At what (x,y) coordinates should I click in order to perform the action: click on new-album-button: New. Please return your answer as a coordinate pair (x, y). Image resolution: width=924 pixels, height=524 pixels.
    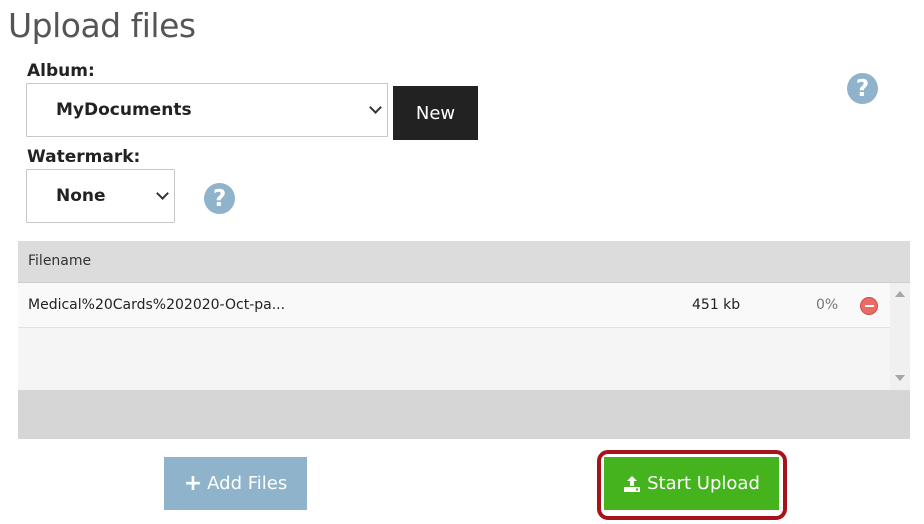
    Looking at the image, I should click on (435, 113).